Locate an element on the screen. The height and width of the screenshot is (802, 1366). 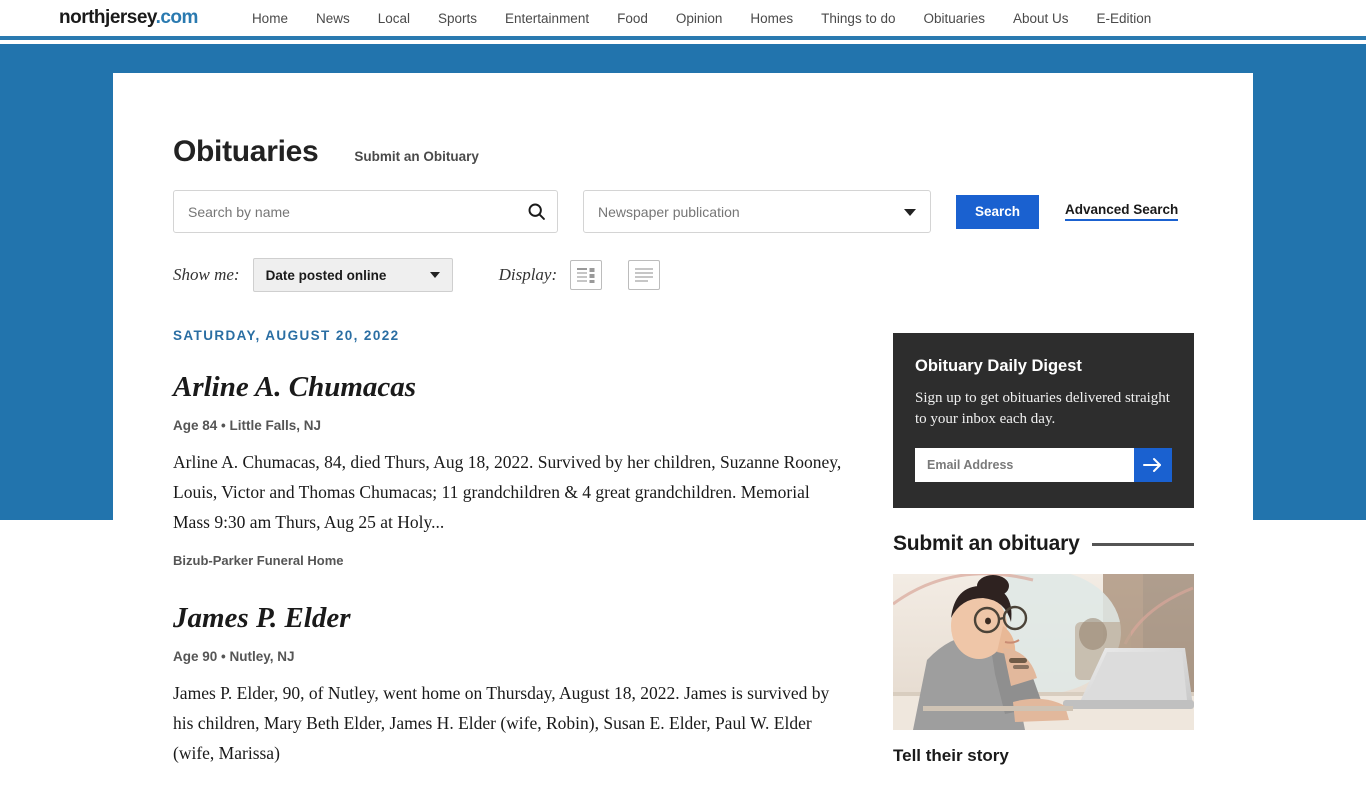
nav-item-entertainment: Entertainment is located at coordinates (547, 18).